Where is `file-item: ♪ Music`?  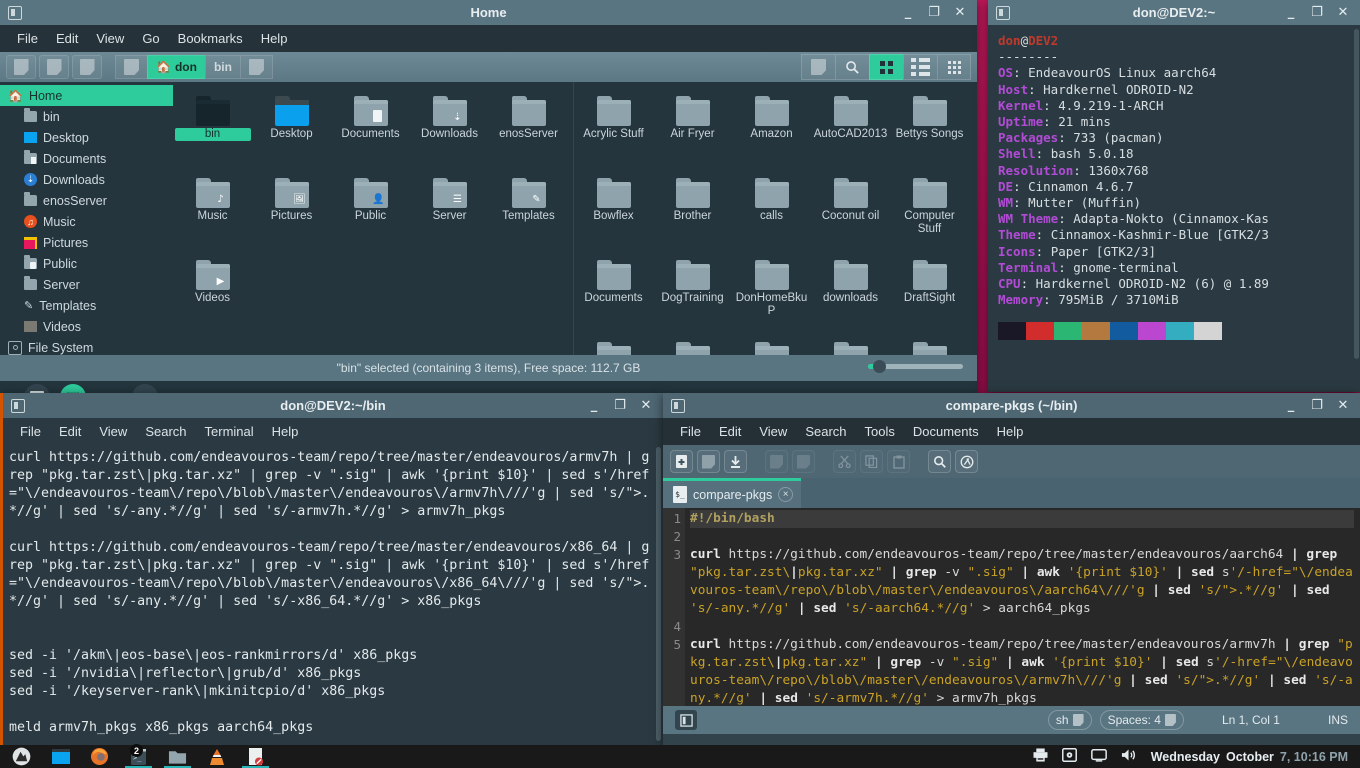 file-item: ♪ Music is located at coordinates (212, 215).